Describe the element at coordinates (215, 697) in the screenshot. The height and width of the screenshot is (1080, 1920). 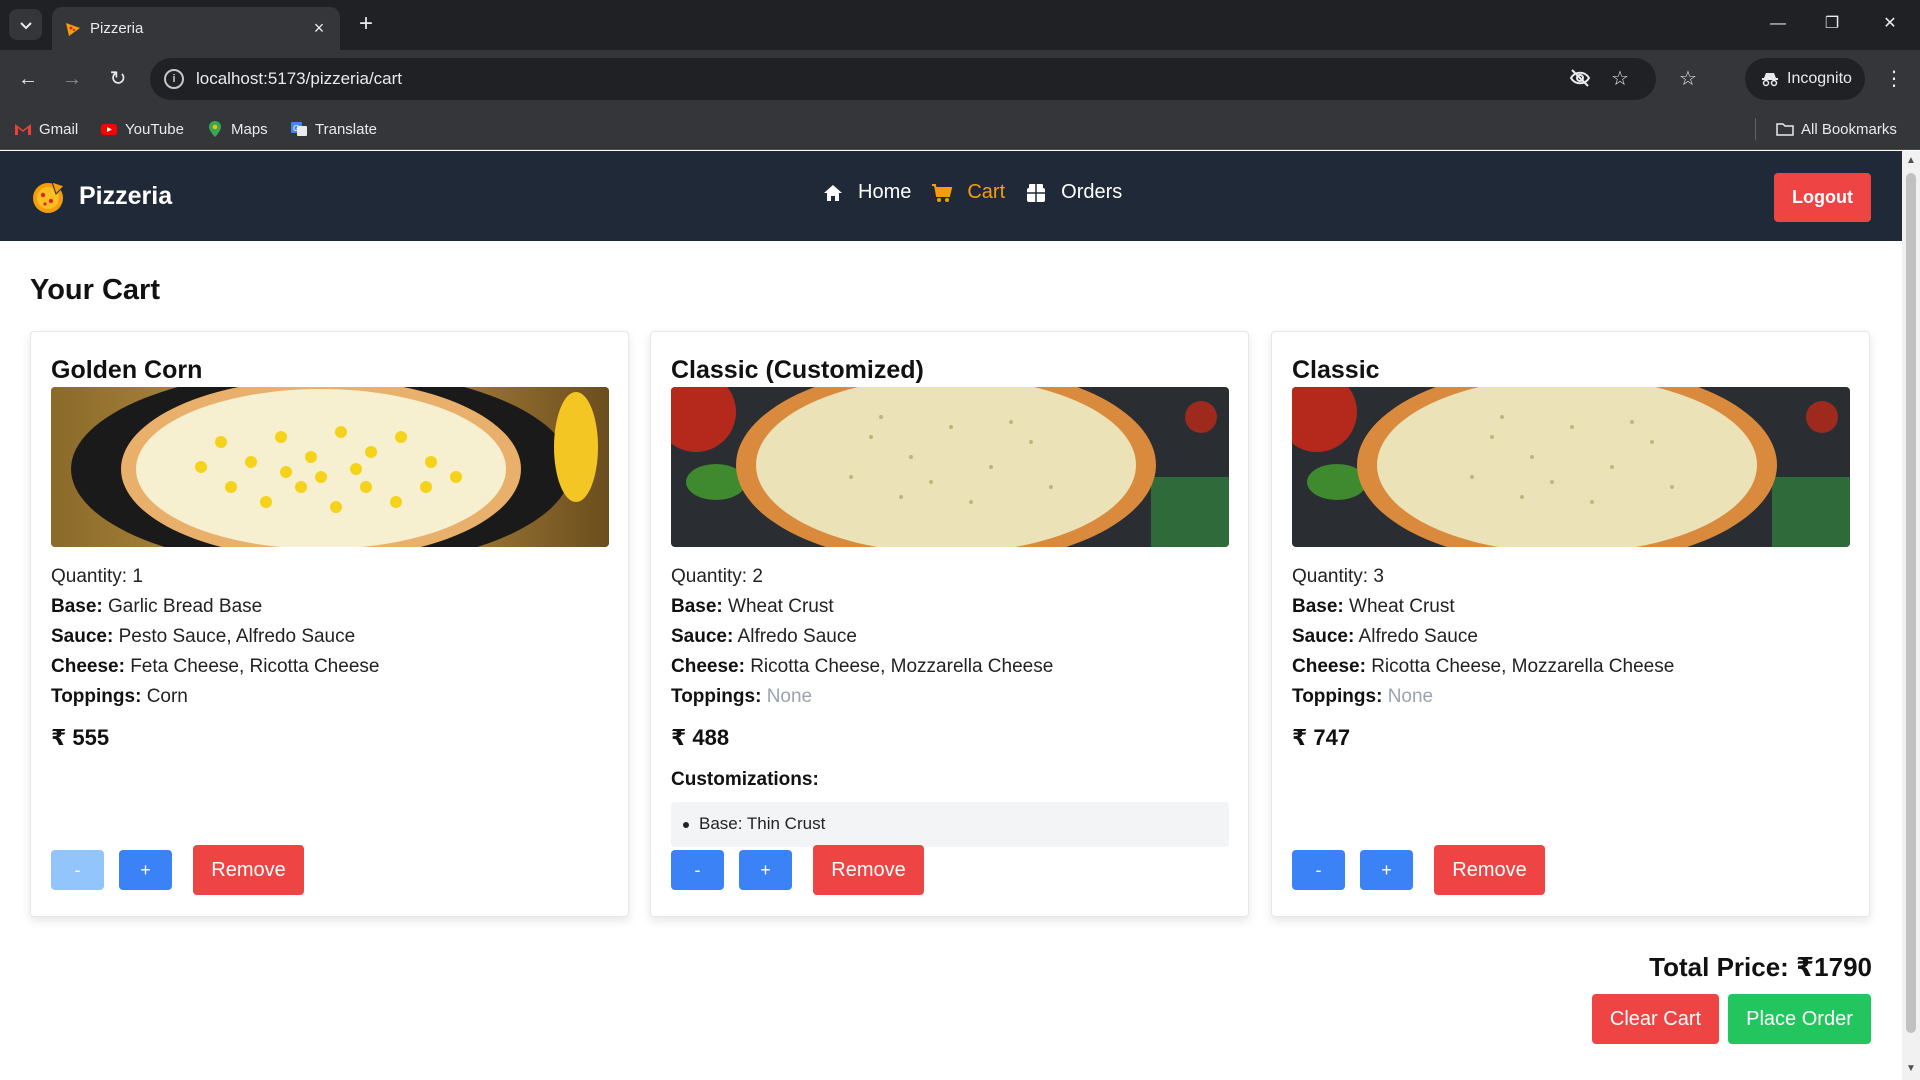
I see `item-toppings: Toppings: Corn` at that location.